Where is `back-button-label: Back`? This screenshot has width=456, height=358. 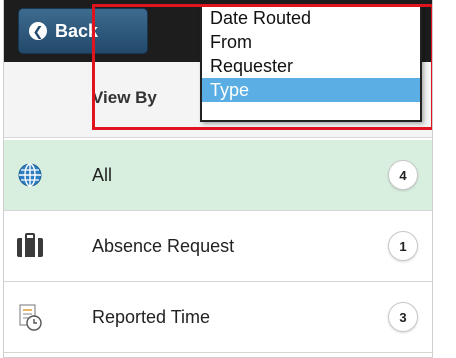
back-button-label: Back is located at coordinates (77, 30).